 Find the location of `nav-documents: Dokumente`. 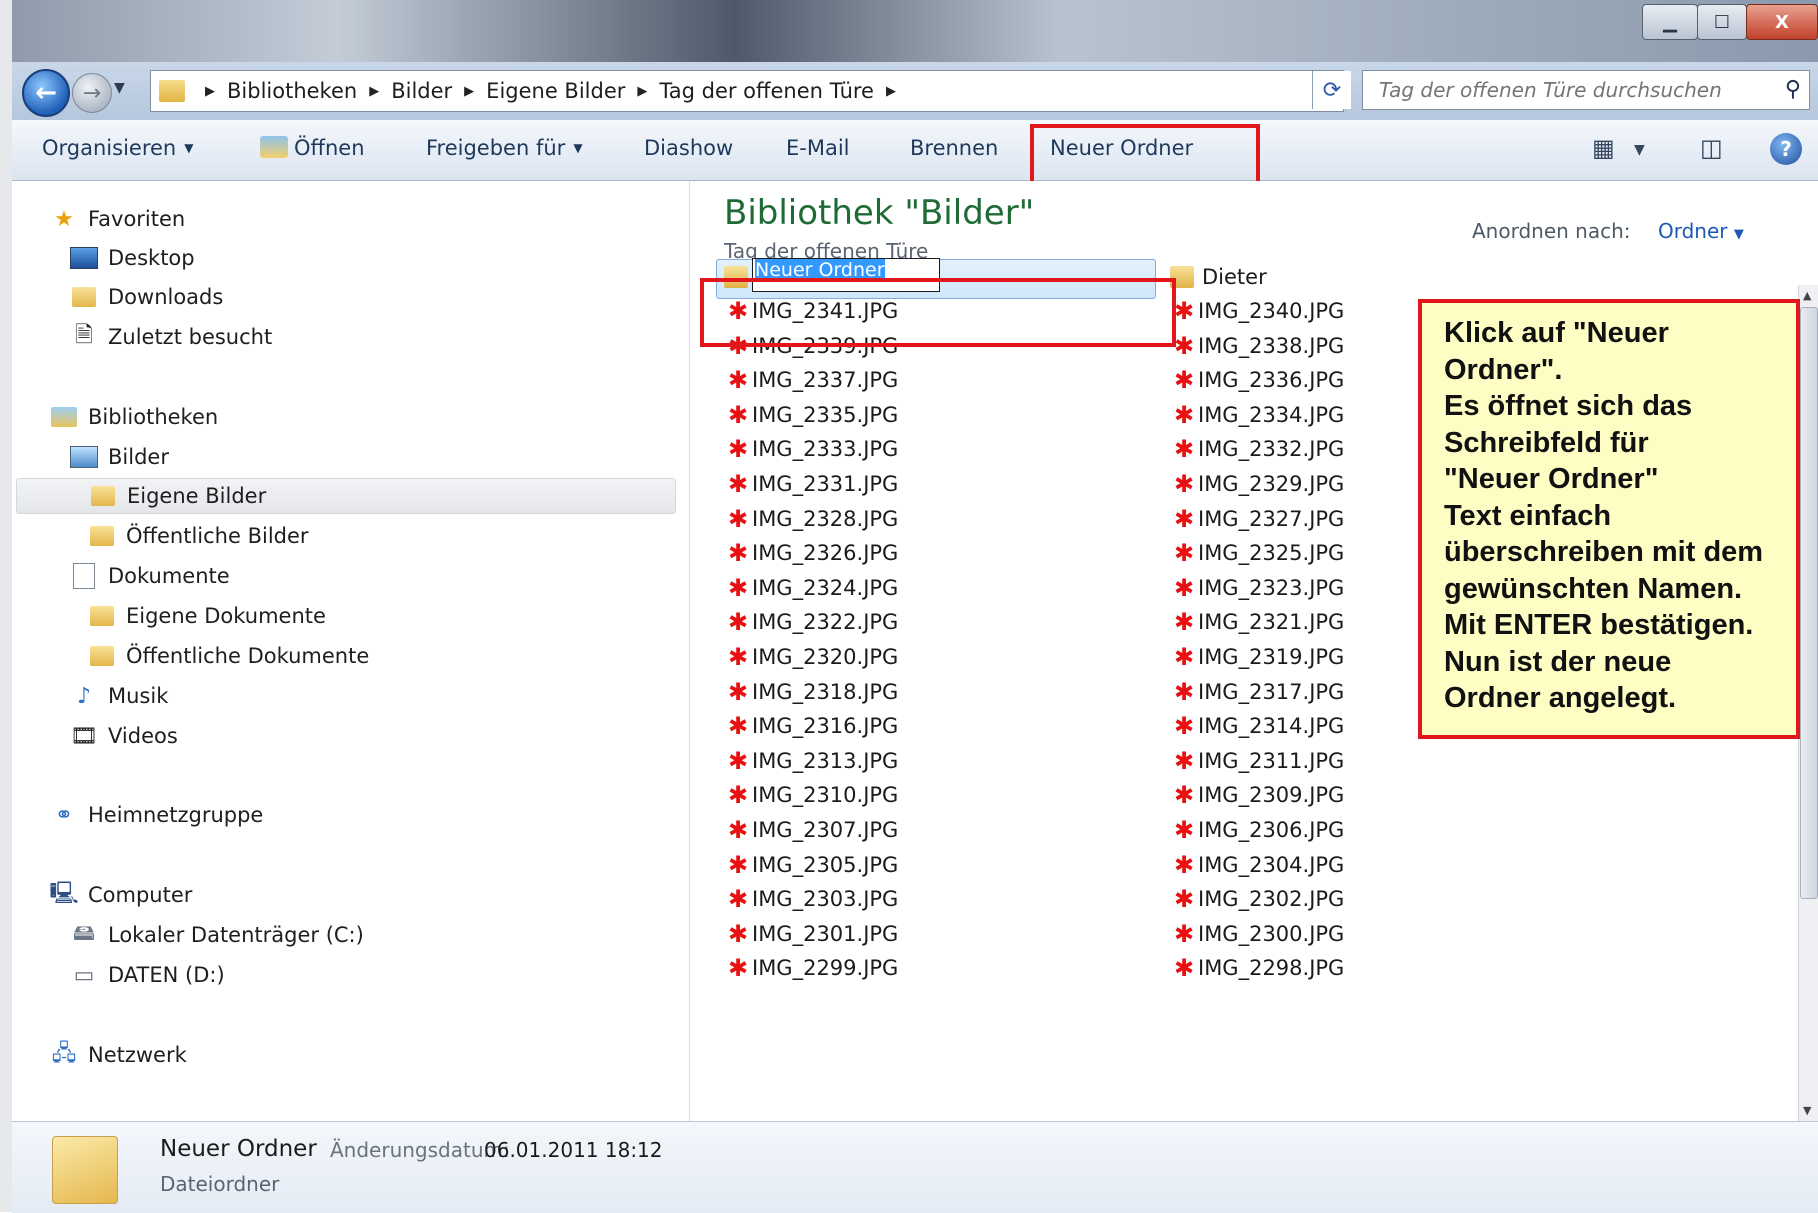

nav-documents: Dokumente is located at coordinates (150, 576).